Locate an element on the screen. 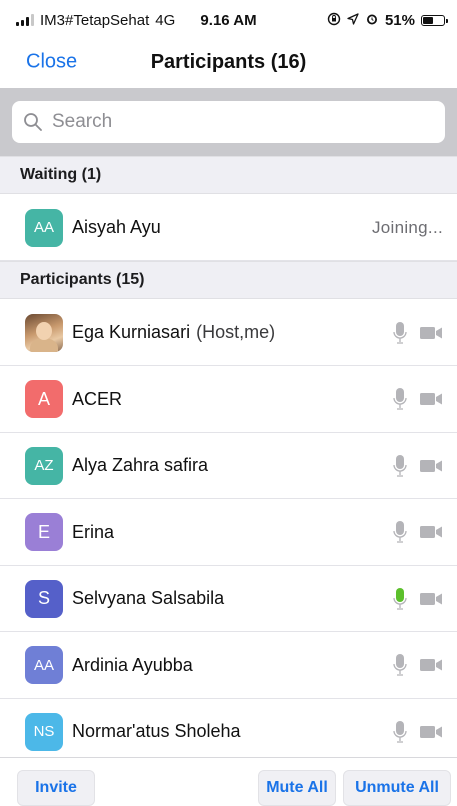  participant-name-text: Alya Zahra safira is located at coordinates (140, 465).